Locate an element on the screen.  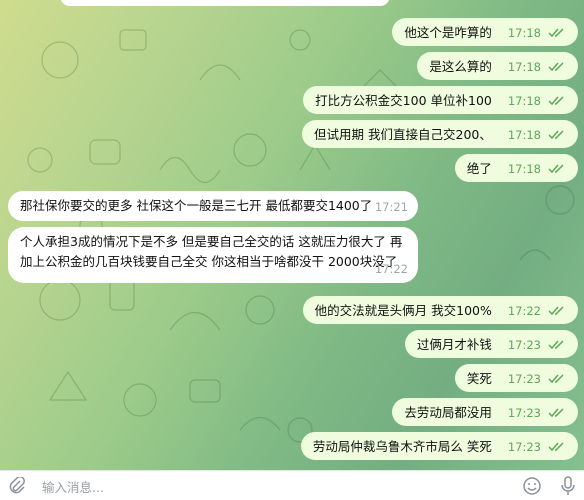
previous-message-edge is located at coordinates (225, 3).